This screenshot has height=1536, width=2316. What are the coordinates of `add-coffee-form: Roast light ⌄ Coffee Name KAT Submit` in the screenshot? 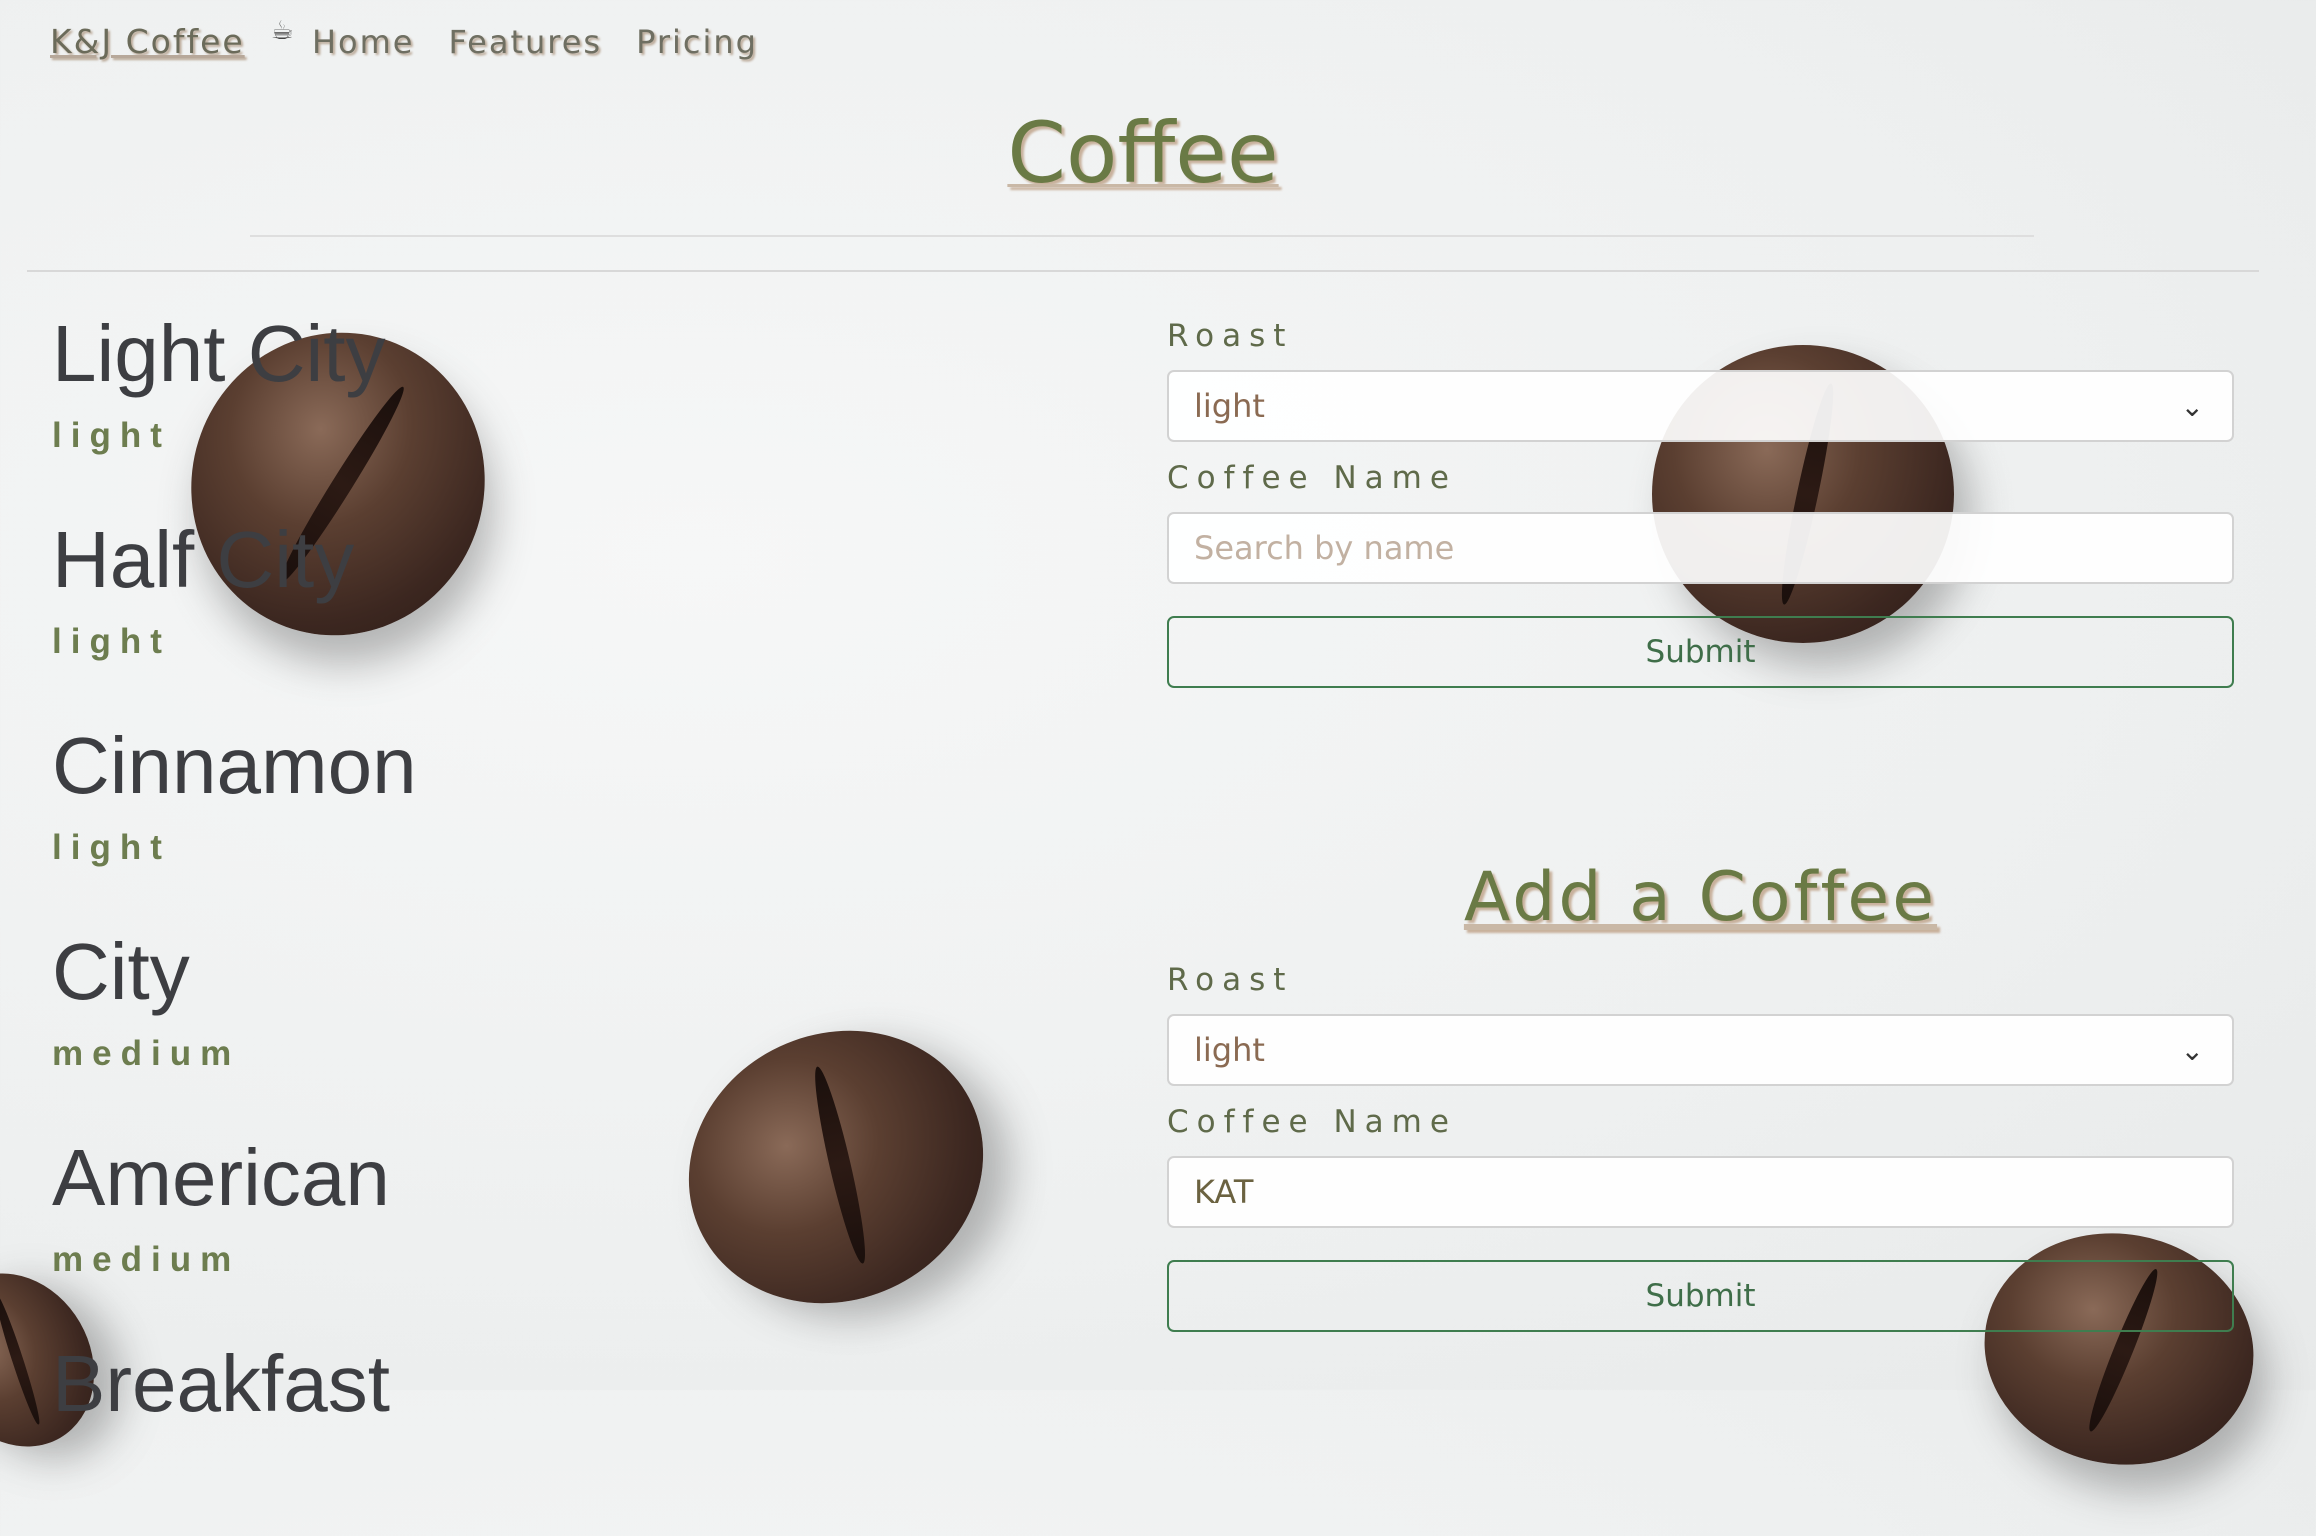 It's located at (1700, 1147).